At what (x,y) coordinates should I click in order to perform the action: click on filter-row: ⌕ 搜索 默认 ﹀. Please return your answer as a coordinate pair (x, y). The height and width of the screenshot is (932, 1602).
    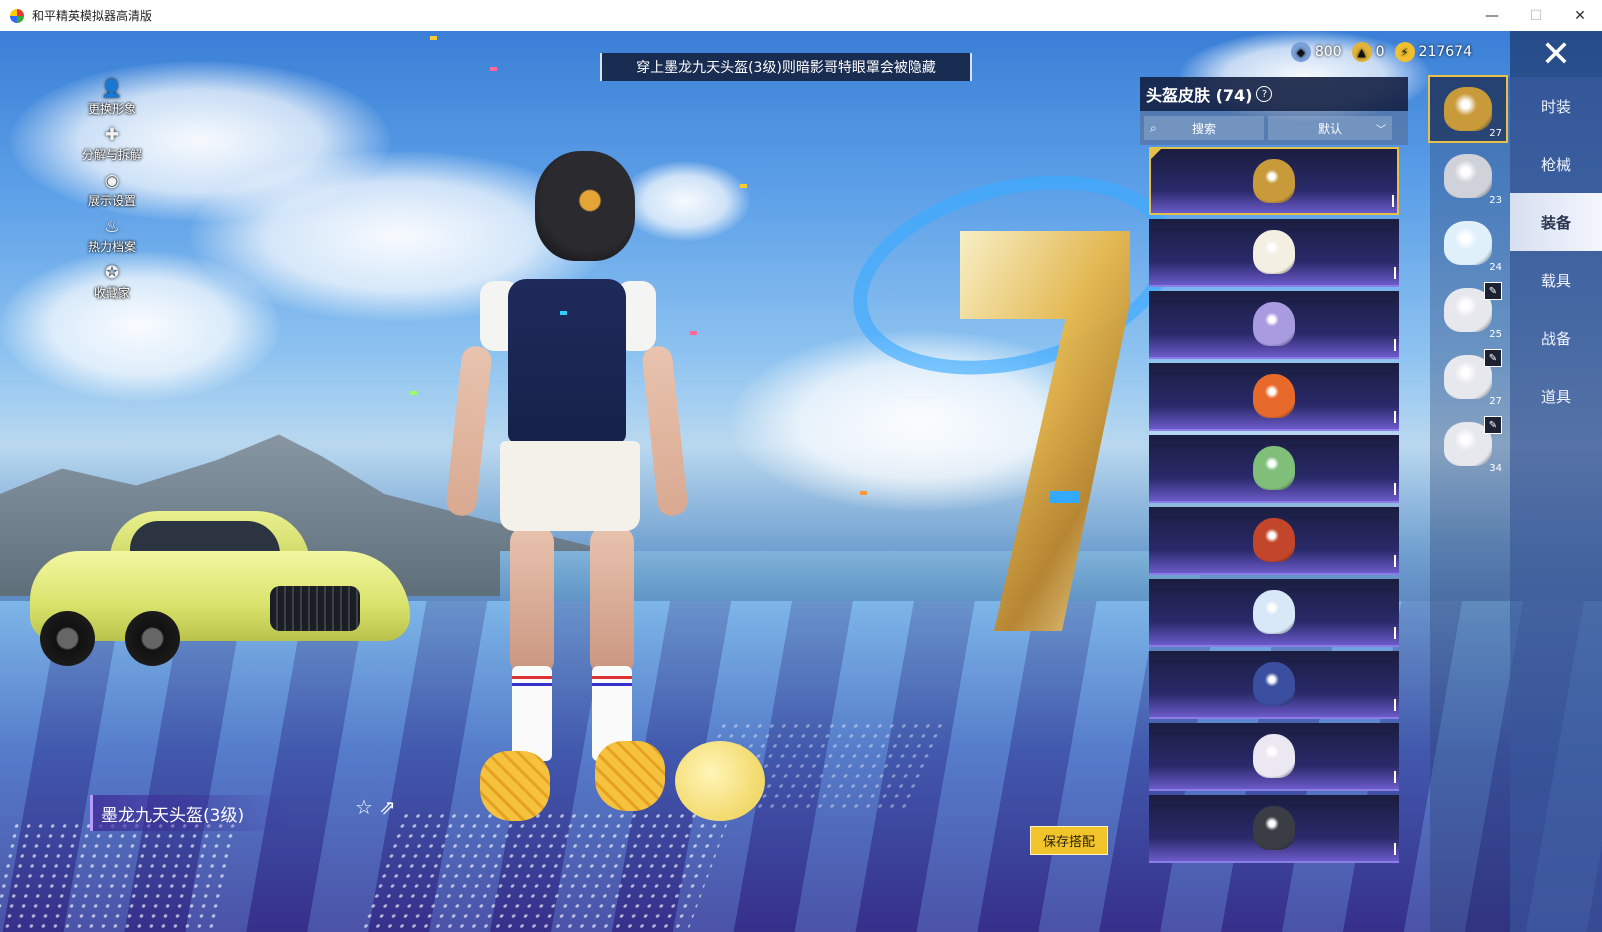
    Looking at the image, I should click on (1274, 128).